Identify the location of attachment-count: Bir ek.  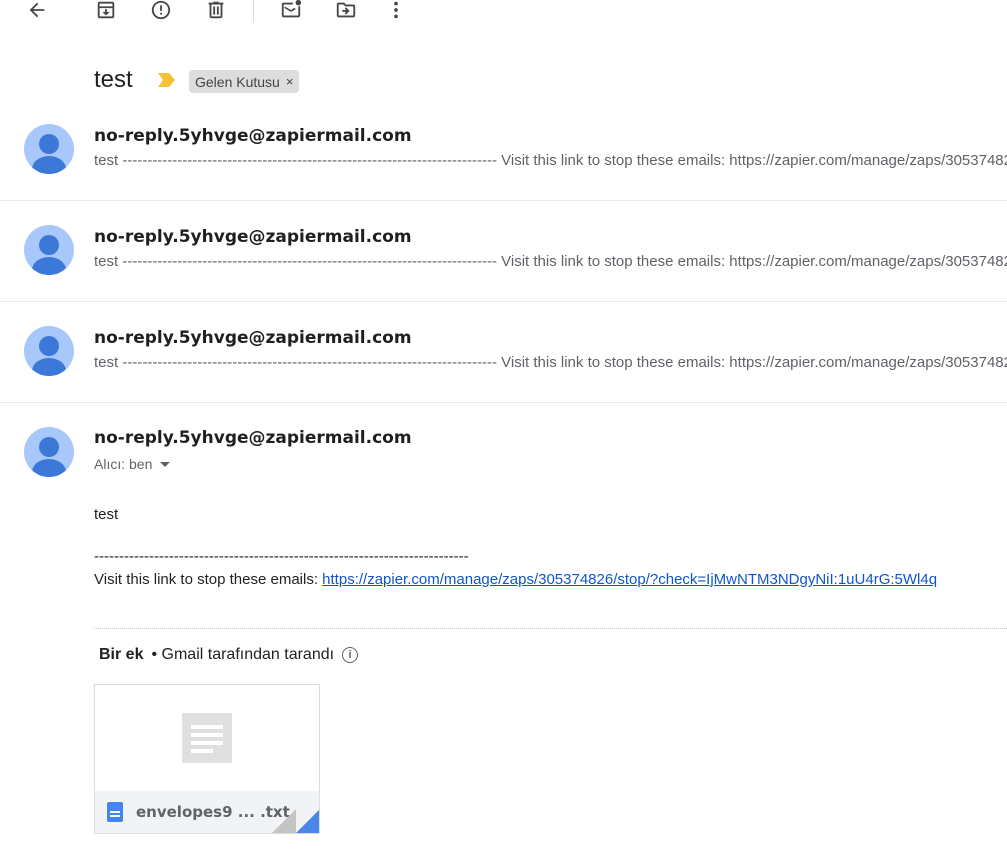
(121, 654).